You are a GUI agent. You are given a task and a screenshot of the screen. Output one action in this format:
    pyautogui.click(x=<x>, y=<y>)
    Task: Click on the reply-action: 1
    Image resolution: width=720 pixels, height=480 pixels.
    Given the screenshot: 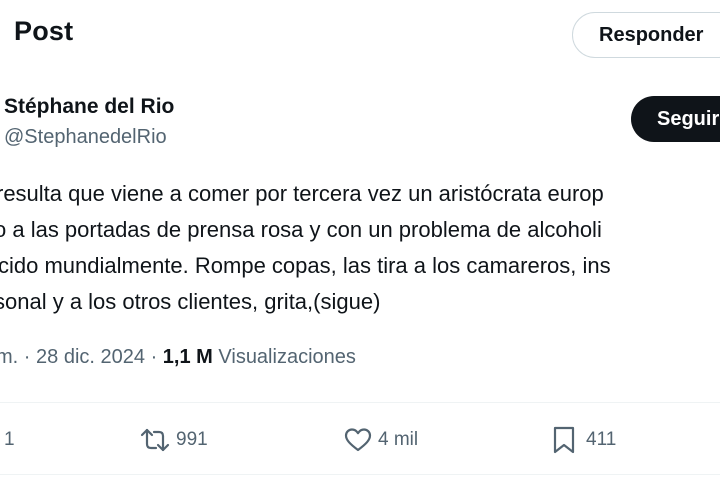 What is the action you would take?
    pyautogui.click(x=7, y=440)
    